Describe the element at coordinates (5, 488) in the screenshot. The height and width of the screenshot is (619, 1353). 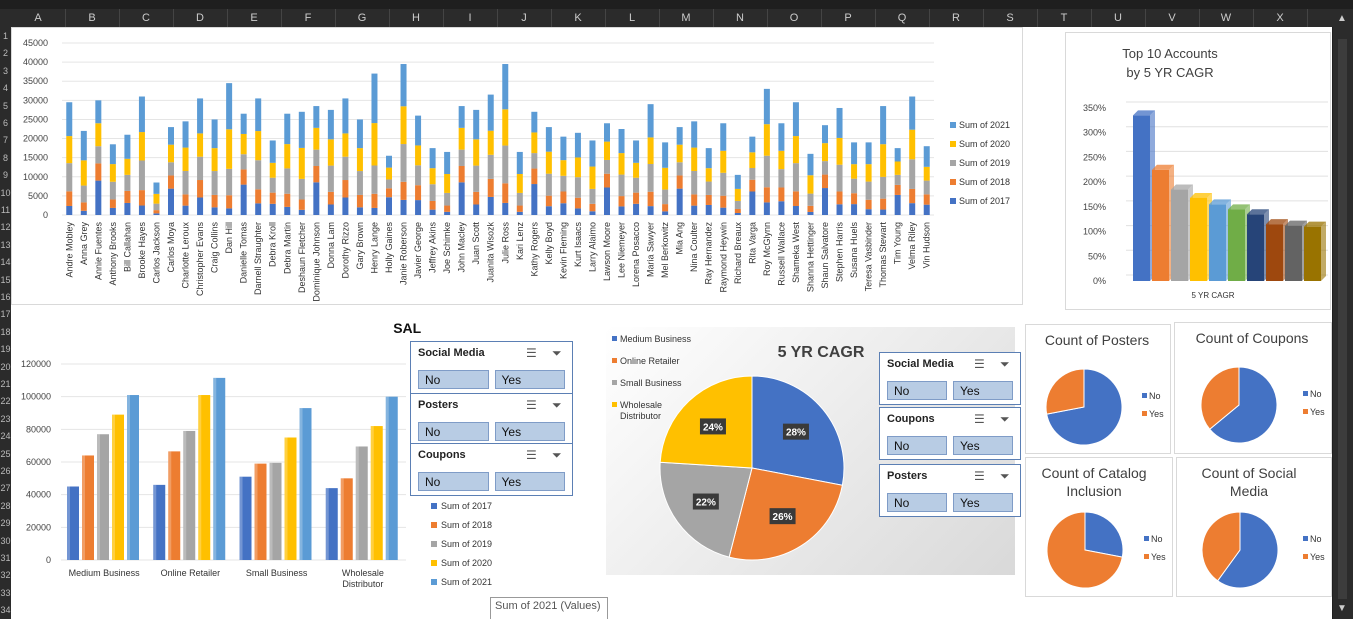
I see `row-header: 27` at that location.